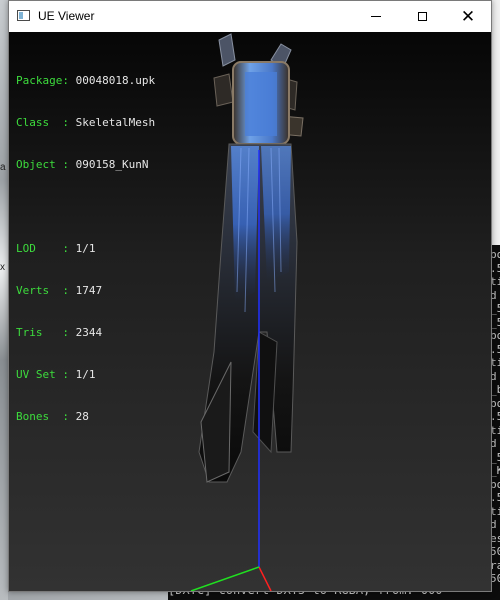  Describe the element at coordinates (265, 578) in the screenshot. I see `axis-x-line` at that location.